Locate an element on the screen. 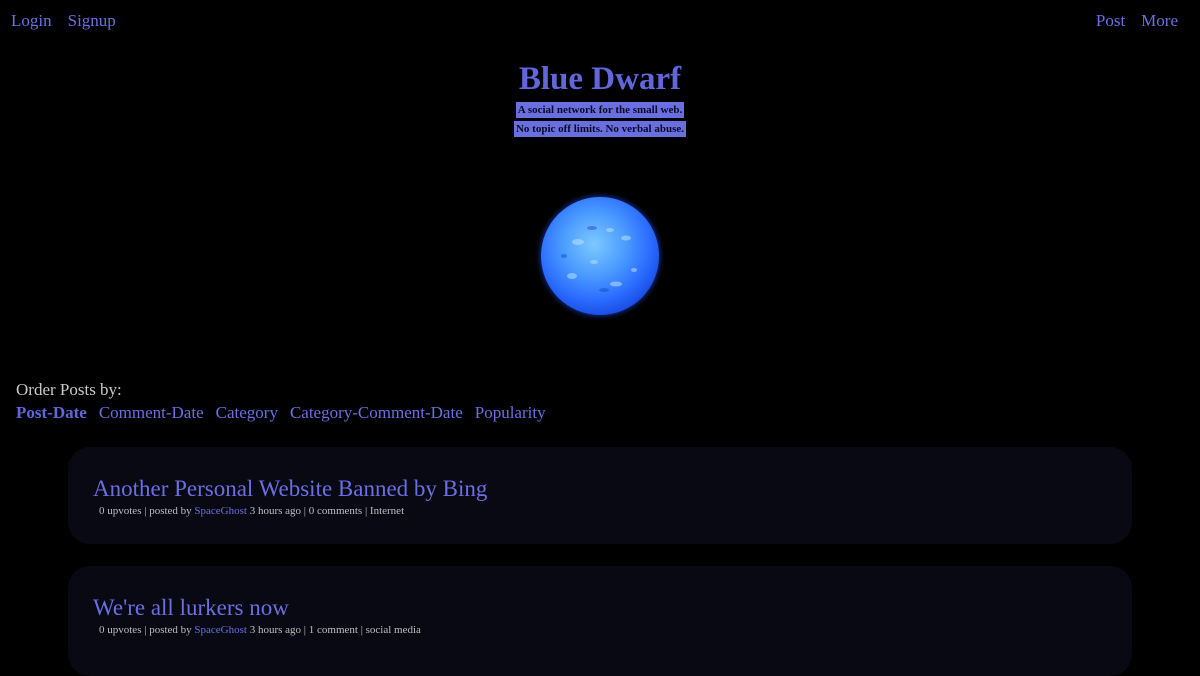 This screenshot has width=1200, height=676. login-link: Login is located at coordinates (31, 21).